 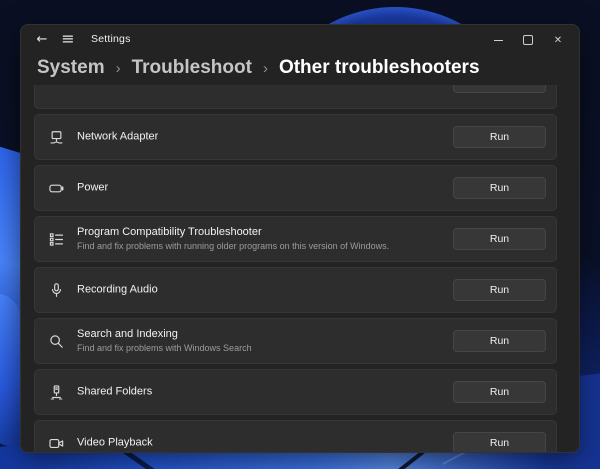 I want to click on program-list-icon, so click(x=56, y=239).